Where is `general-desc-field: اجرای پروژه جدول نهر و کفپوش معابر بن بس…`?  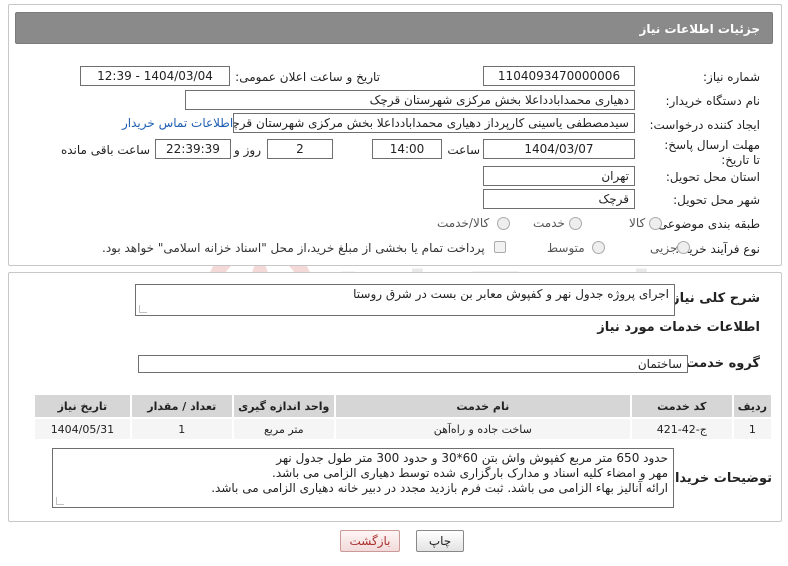
general-desc-field: اجرای پروژه جدول نهر و کفپوش معابر بن بس… is located at coordinates (405, 300).